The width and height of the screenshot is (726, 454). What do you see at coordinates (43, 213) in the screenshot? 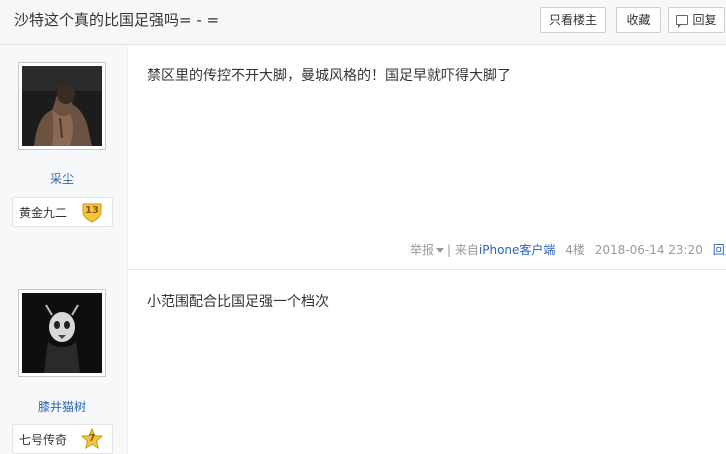
I see `badge-title: 黄金九二` at bounding box center [43, 213].